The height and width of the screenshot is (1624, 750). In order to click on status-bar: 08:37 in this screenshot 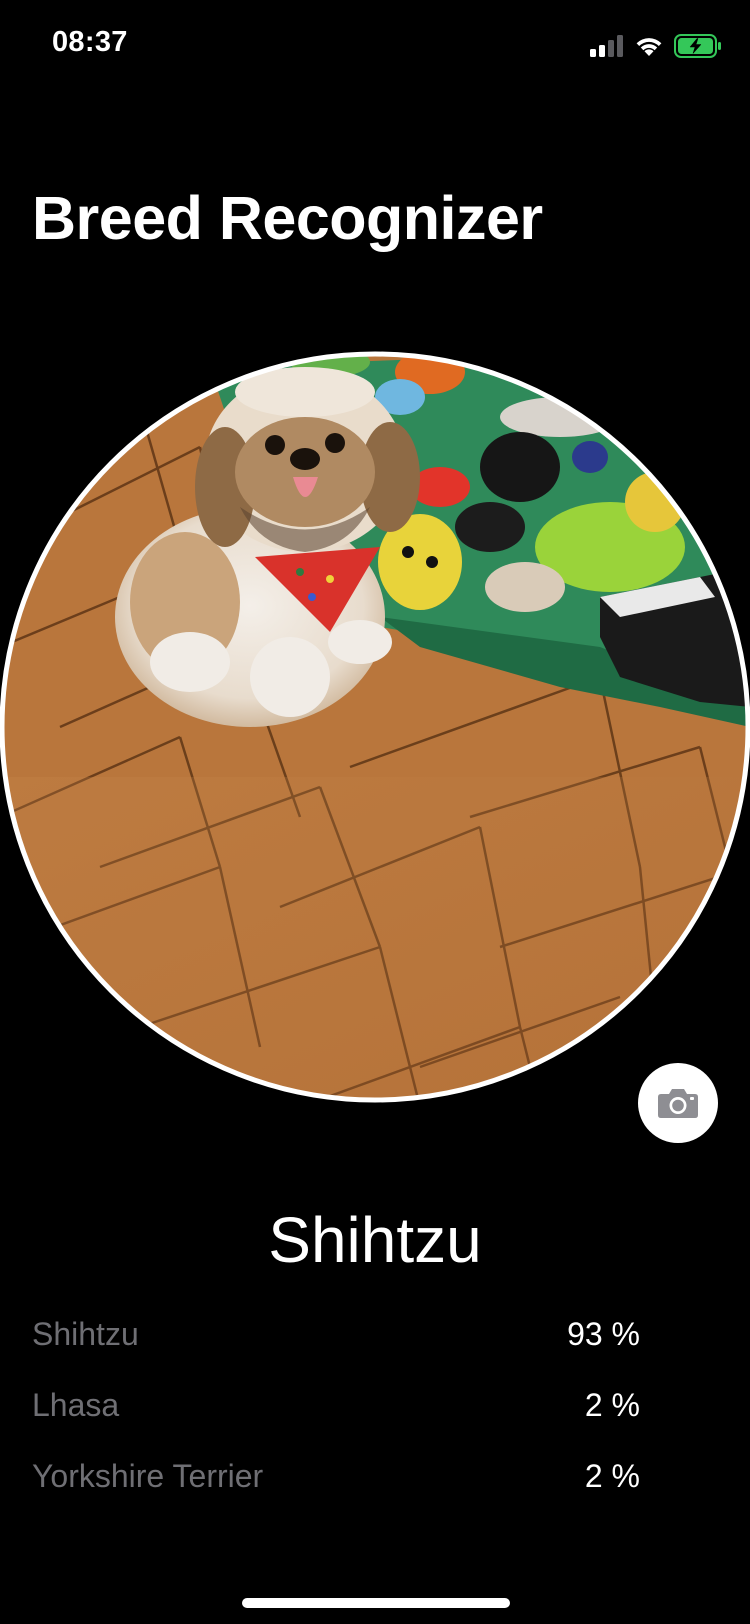, I will do `click(375, 46)`.